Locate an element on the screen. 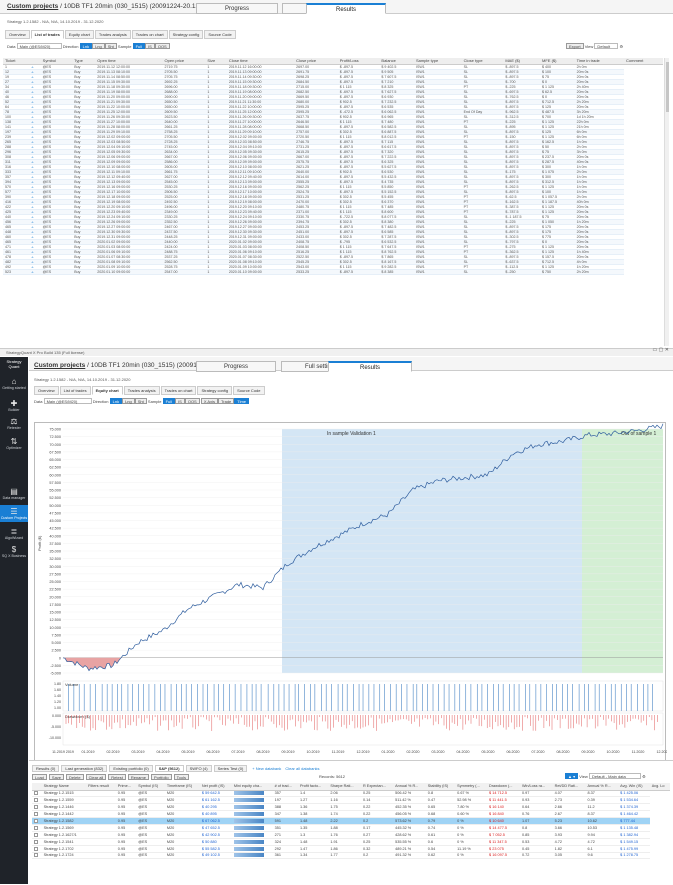 This screenshot has height=885, width=673. sidebar-item-optimizer: ⇅ Optimizer is located at coordinates (14, 443).